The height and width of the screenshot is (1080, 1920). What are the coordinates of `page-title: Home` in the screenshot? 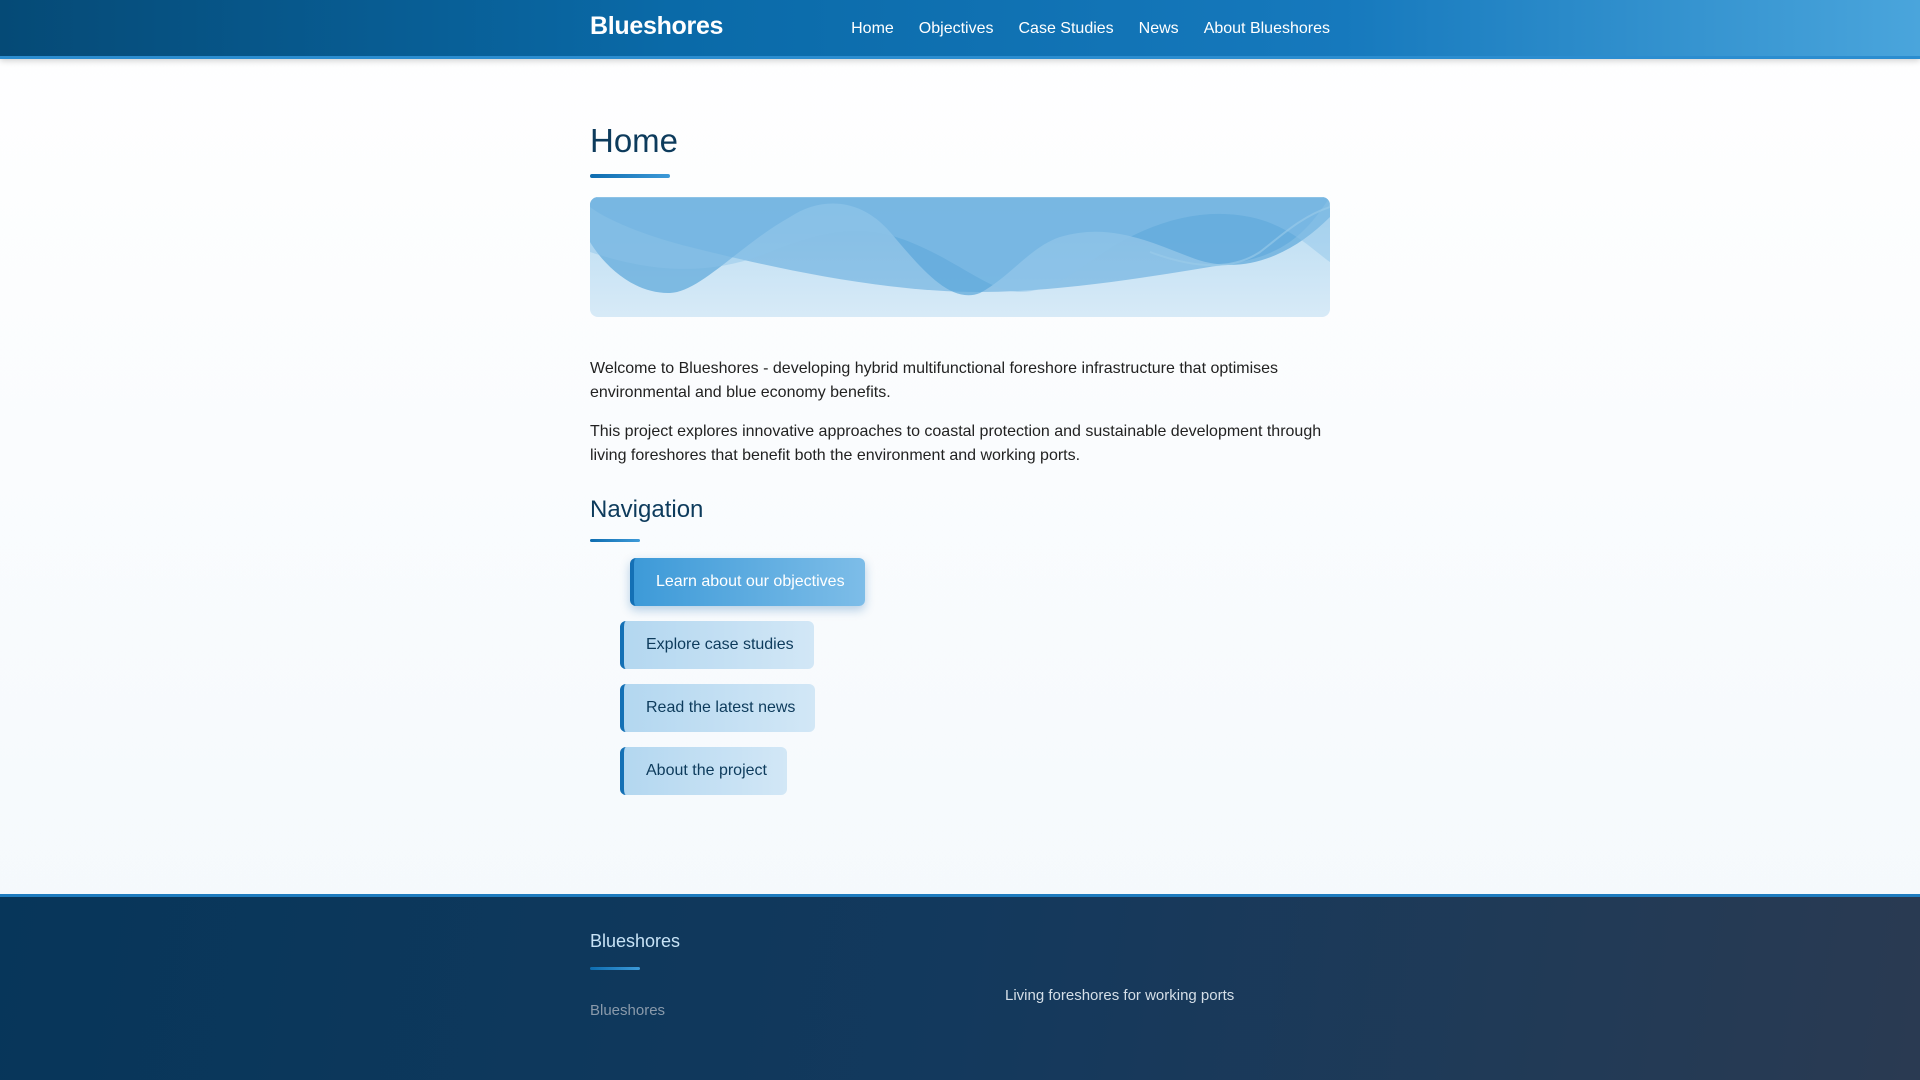 It's located at (634, 140).